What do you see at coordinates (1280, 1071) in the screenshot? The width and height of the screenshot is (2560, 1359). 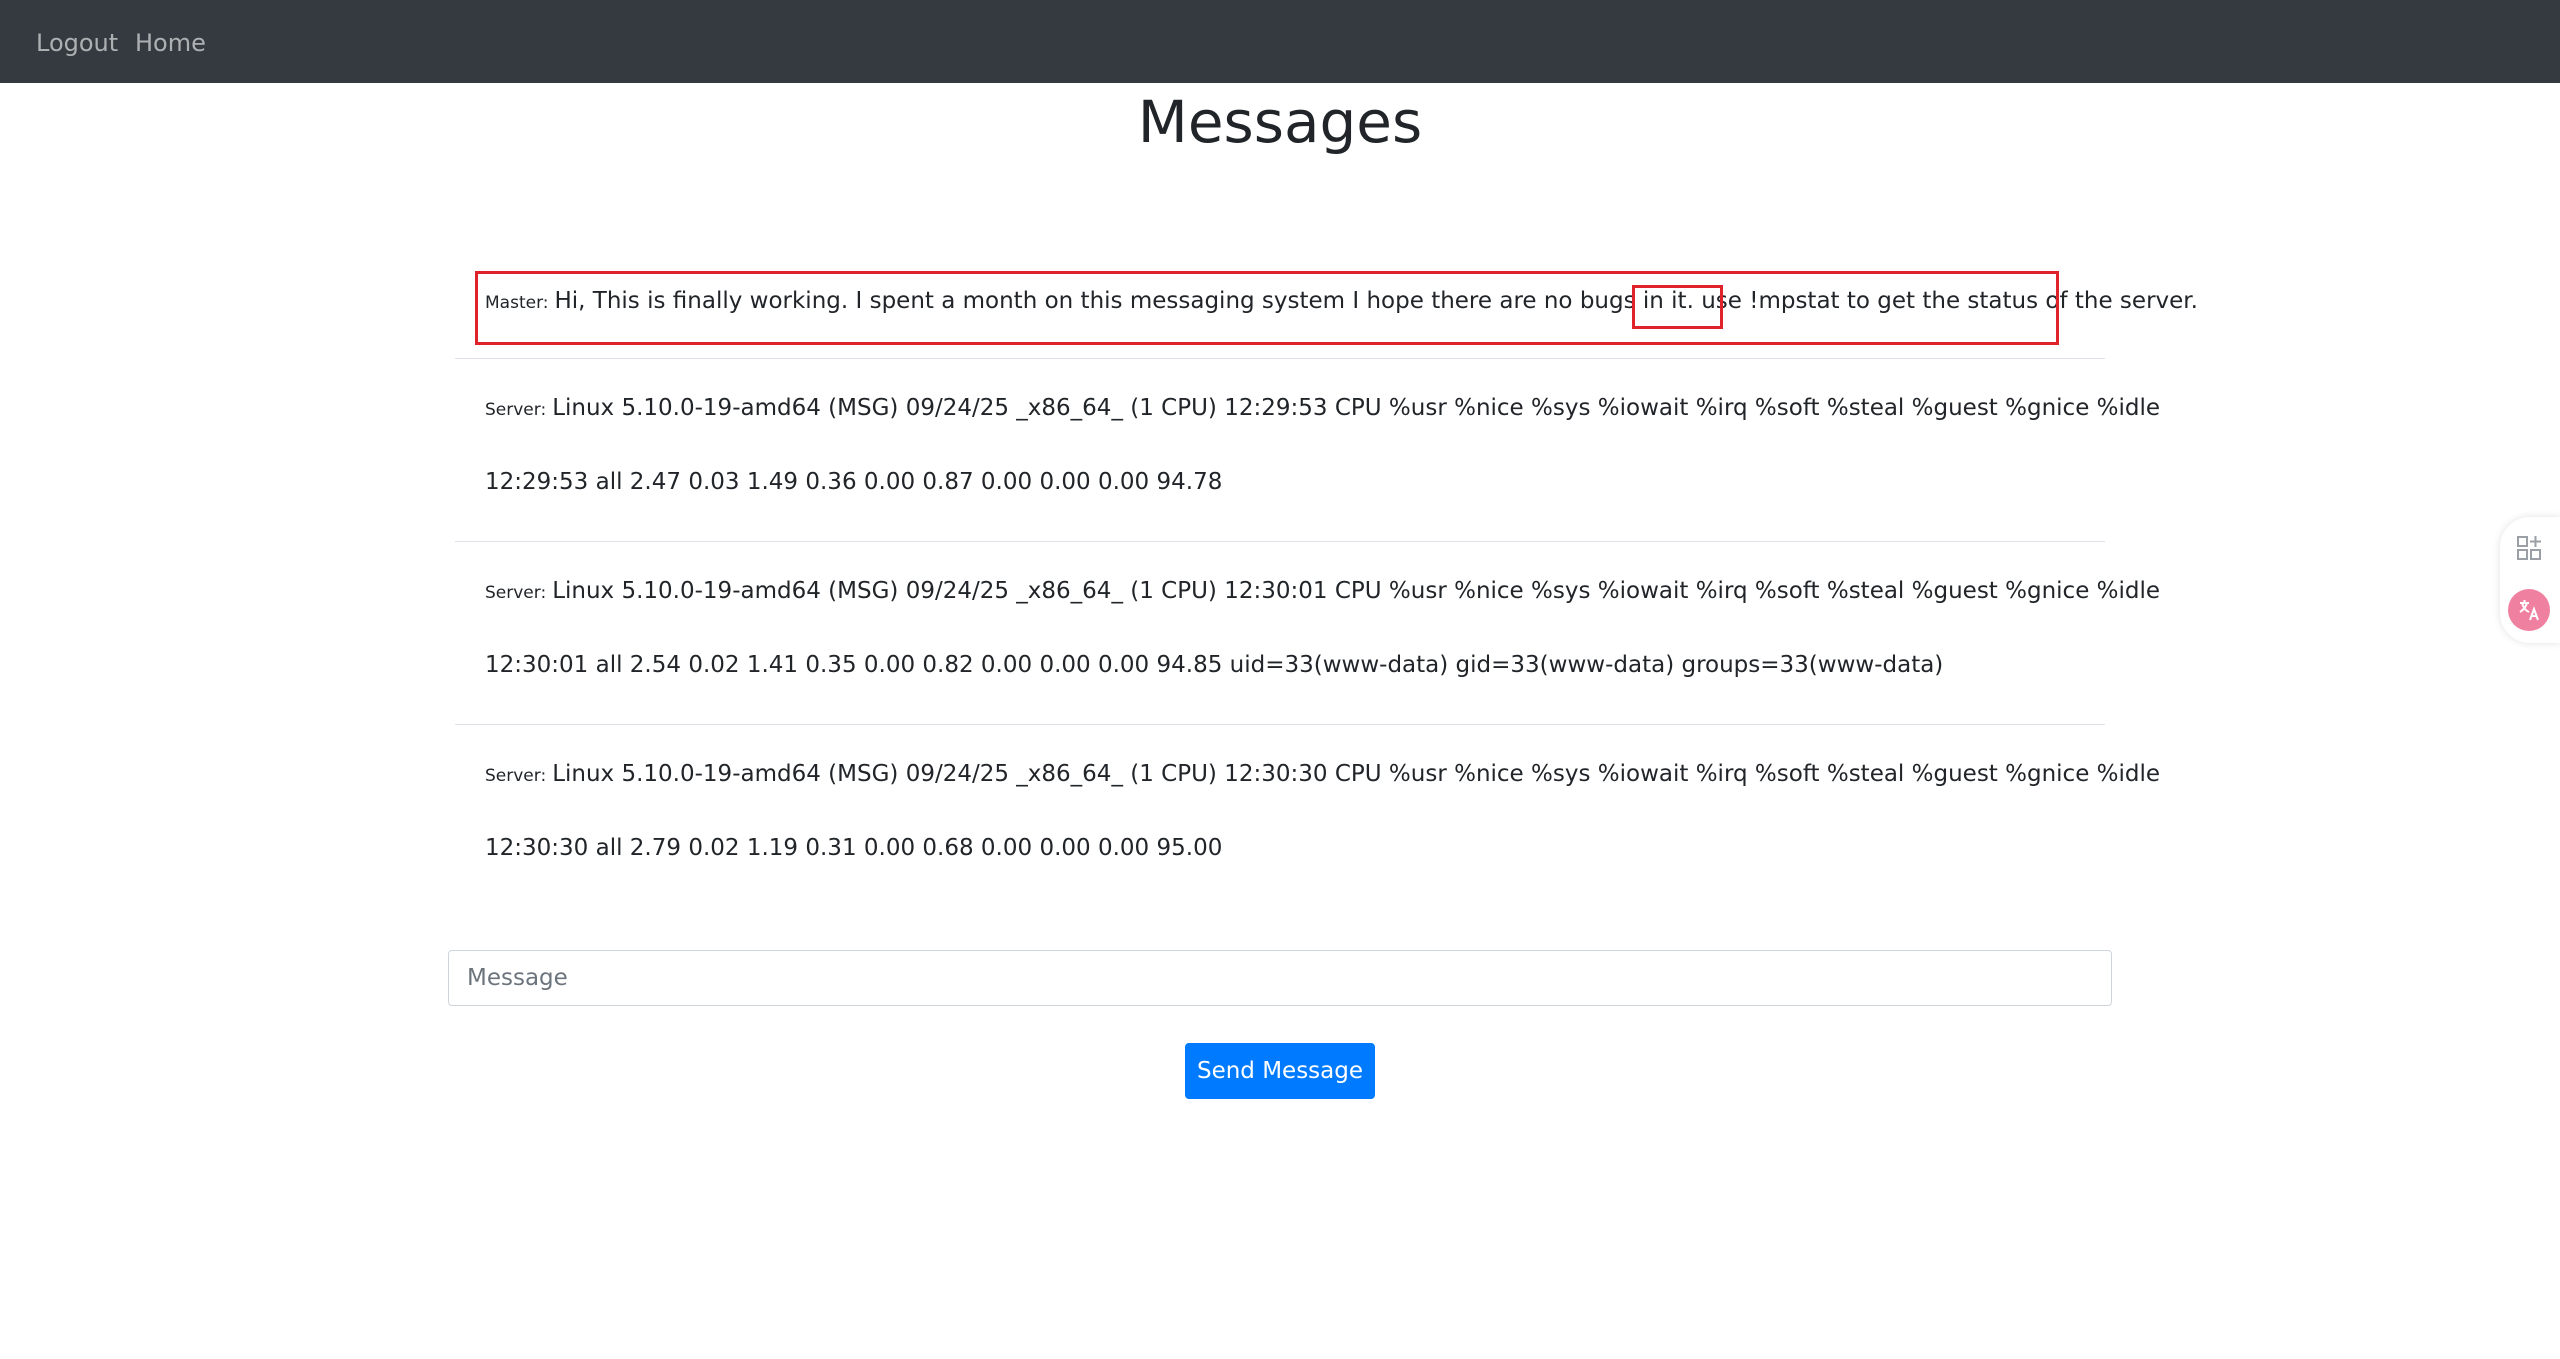 I see `send-message-button: Send Message` at bounding box center [1280, 1071].